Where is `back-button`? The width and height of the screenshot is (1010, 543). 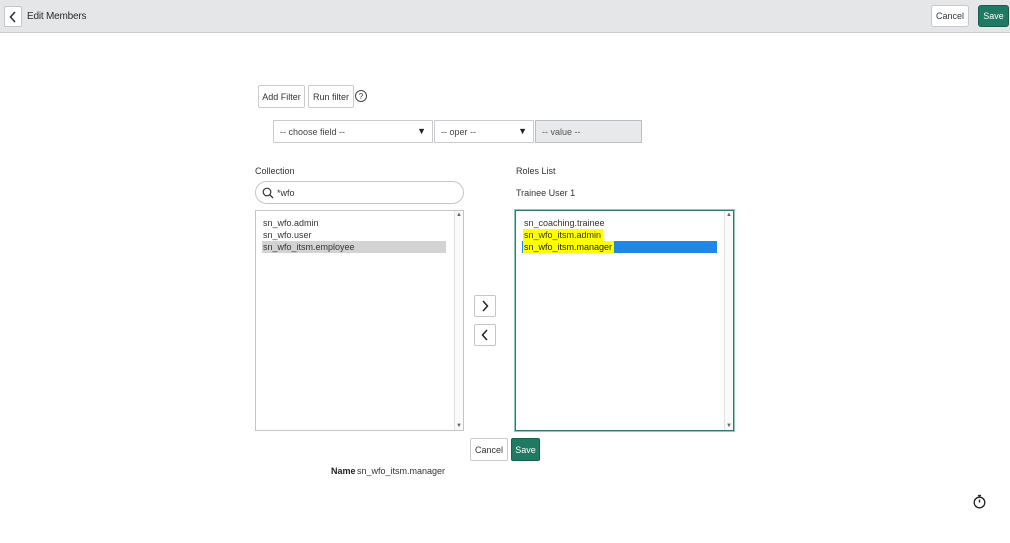
back-button is located at coordinates (13, 16).